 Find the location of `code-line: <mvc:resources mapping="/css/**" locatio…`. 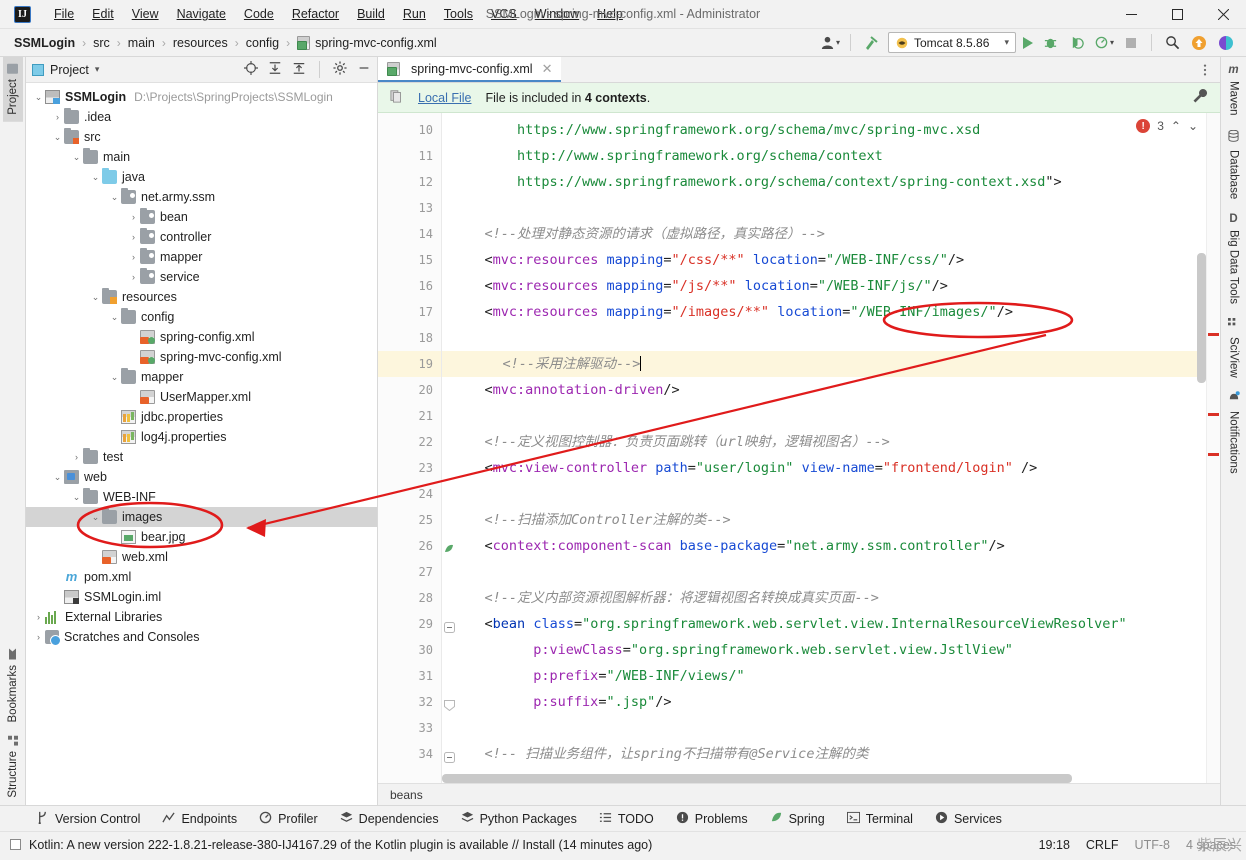

code-line: <mvc:resources mapping="/css/**" locatio… is located at coordinates (831, 260).